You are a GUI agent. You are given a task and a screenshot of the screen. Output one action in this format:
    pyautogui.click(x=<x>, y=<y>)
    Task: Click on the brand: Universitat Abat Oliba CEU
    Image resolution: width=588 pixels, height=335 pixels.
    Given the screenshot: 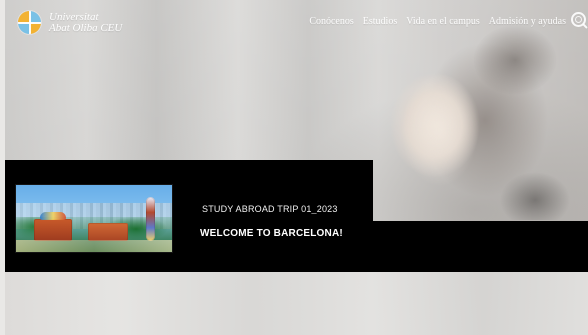 What is the action you would take?
    pyautogui.click(x=70, y=21)
    